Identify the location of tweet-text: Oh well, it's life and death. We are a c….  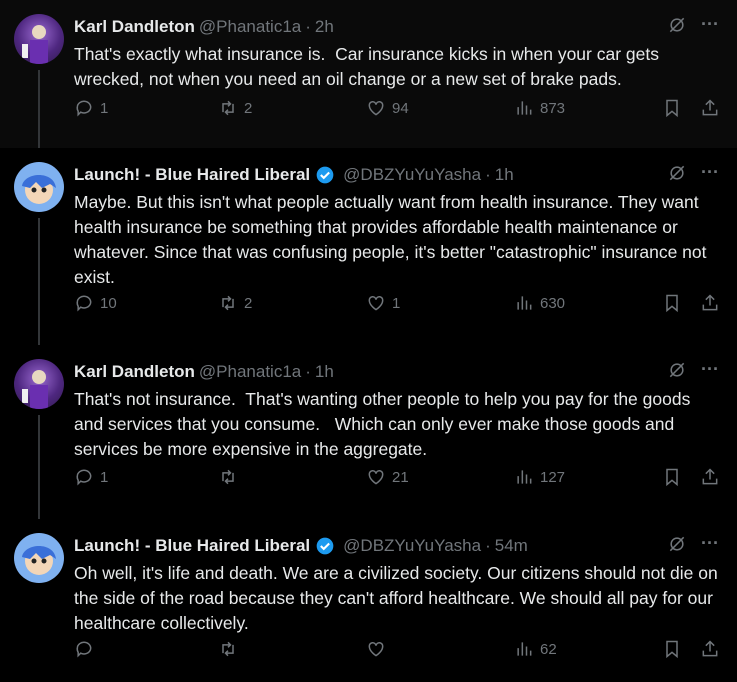
(398, 598).